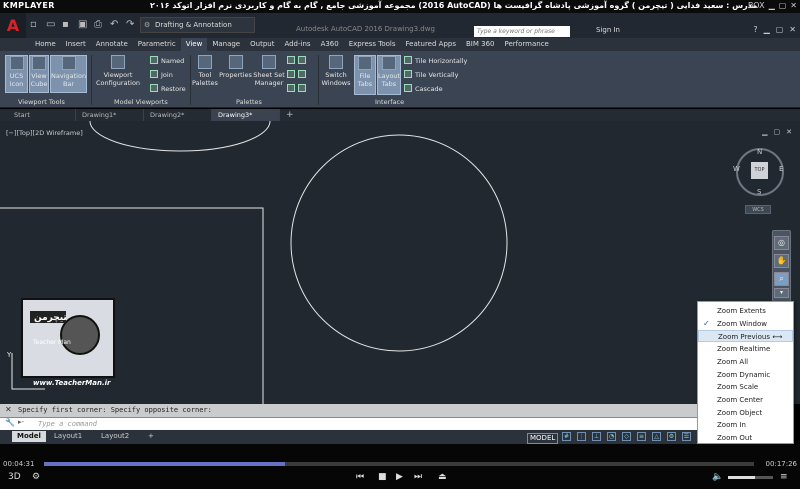  I want to click on drawing-minimize-icon: ▁, so click(764, 132).